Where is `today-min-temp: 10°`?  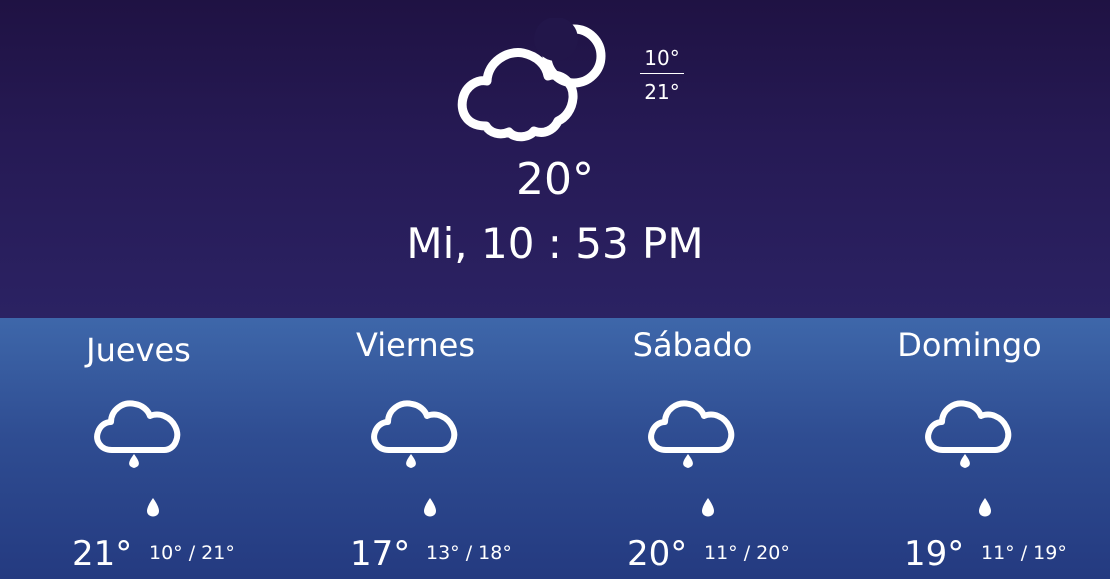
today-min-temp: 10° is located at coordinates (662, 60).